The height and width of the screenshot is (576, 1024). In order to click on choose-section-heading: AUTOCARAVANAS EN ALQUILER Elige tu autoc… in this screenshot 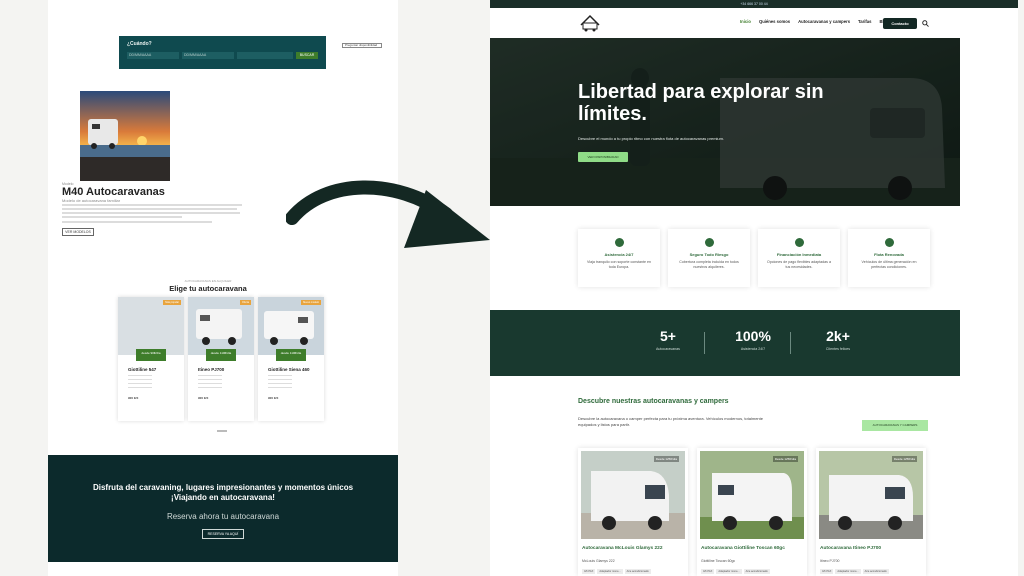, I will do `click(208, 286)`.